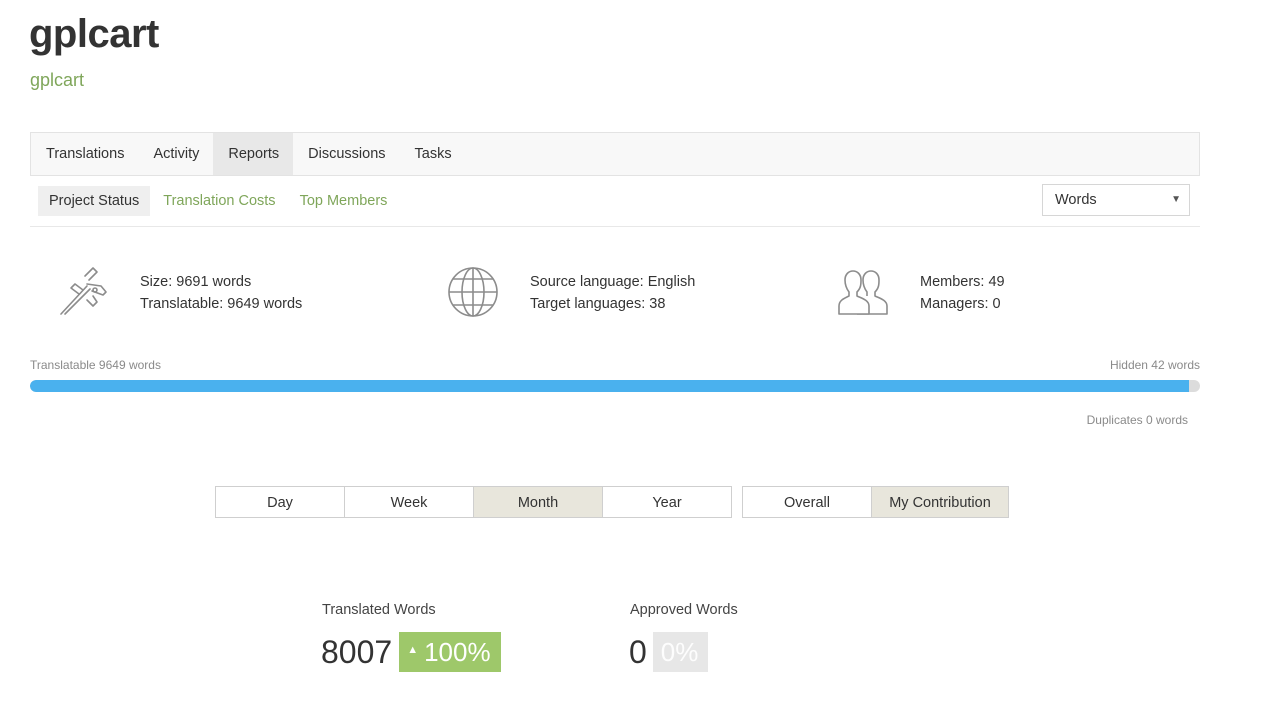  Describe the element at coordinates (175, 154) in the screenshot. I see `tab-activity: Activity` at that location.